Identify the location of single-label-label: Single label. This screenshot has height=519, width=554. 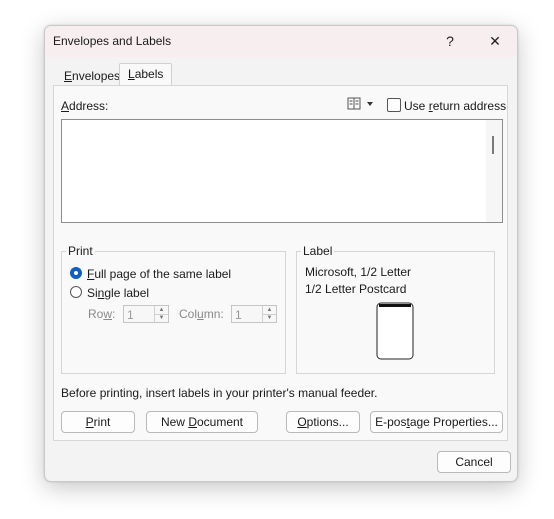
(118, 293).